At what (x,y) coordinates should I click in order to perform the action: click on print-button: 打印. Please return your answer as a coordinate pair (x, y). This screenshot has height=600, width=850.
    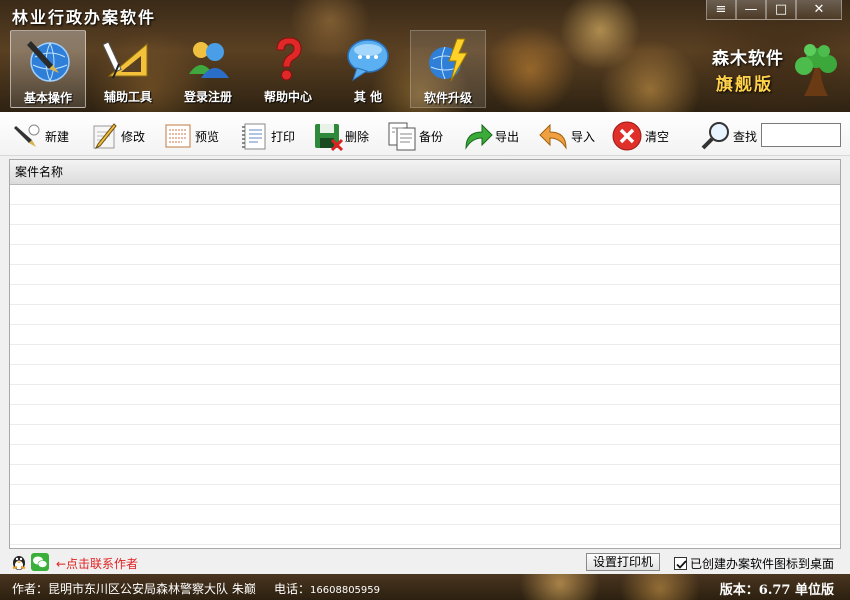
    Looking at the image, I should click on (266, 136).